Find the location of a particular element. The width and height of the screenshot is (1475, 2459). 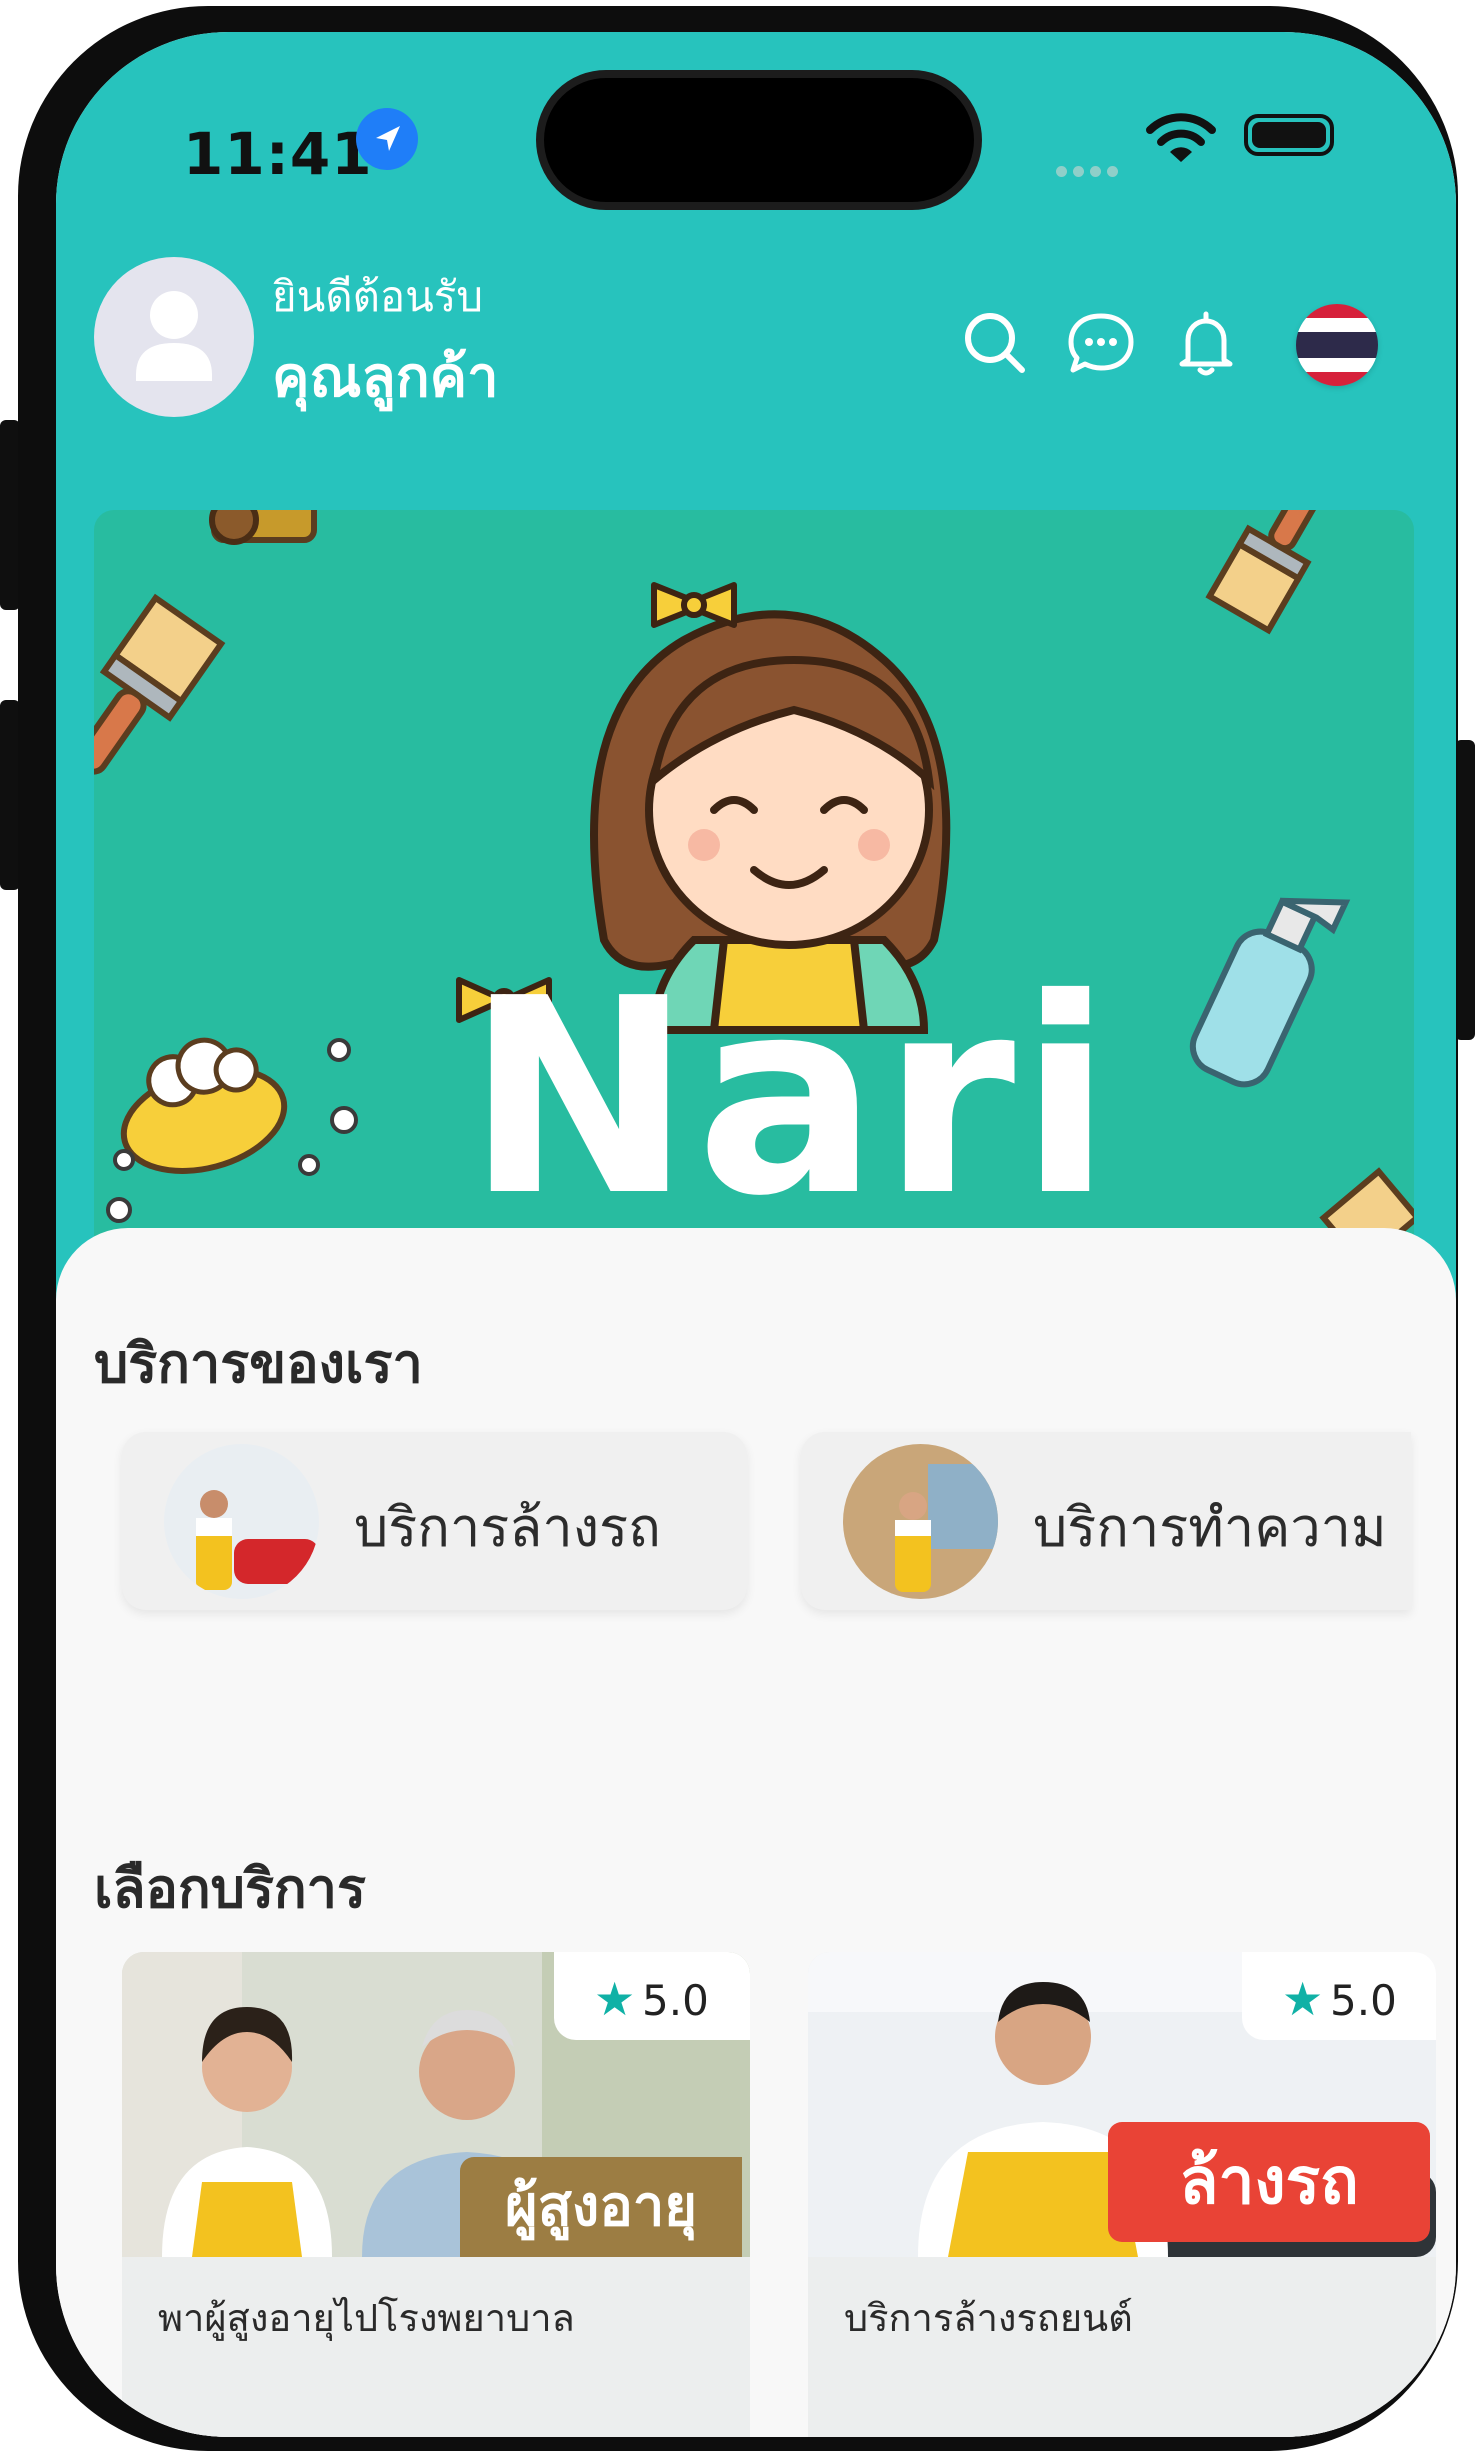

choice-label: พาผู้สูงอายุไปโรงพยาบาล is located at coordinates (366, 2318).